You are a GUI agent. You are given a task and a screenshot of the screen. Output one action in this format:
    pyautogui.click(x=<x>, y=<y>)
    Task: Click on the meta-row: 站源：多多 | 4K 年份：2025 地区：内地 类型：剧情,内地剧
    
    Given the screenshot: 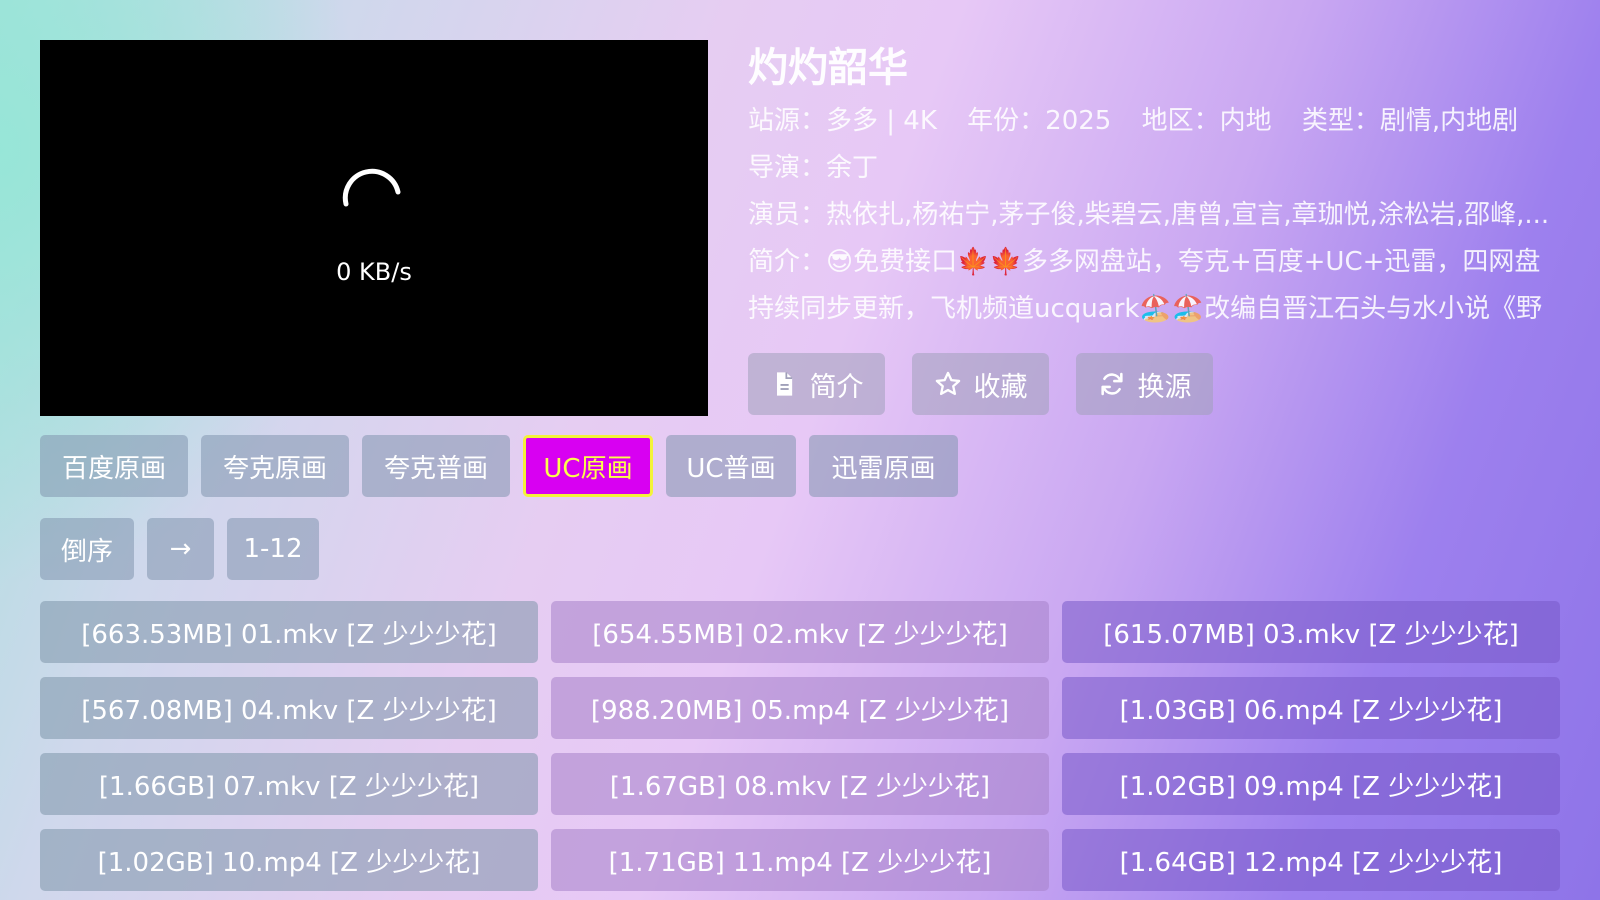 What is the action you would take?
    pyautogui.click(x=1154, y=121)
    